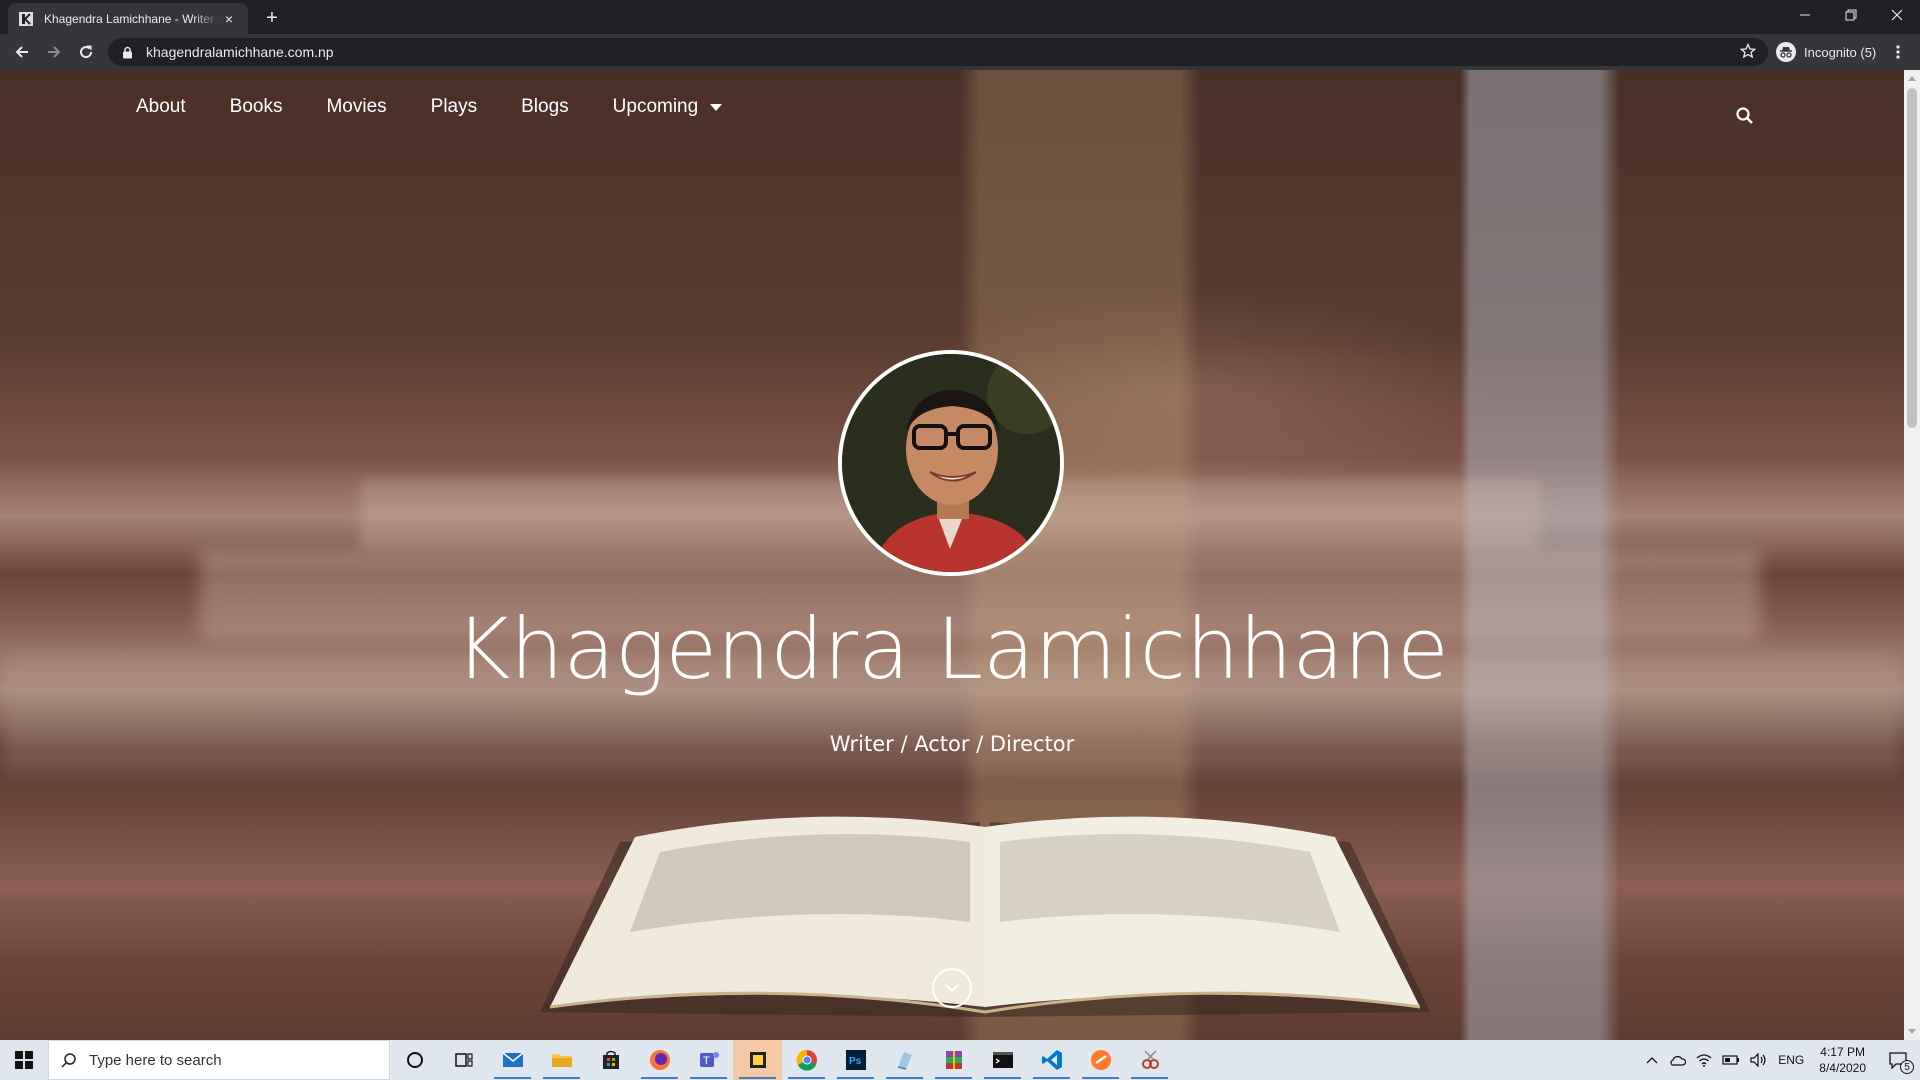  Describe the element at coordinates (1912, 555) in the screenshot. I see `page-scrollbar` at that location.